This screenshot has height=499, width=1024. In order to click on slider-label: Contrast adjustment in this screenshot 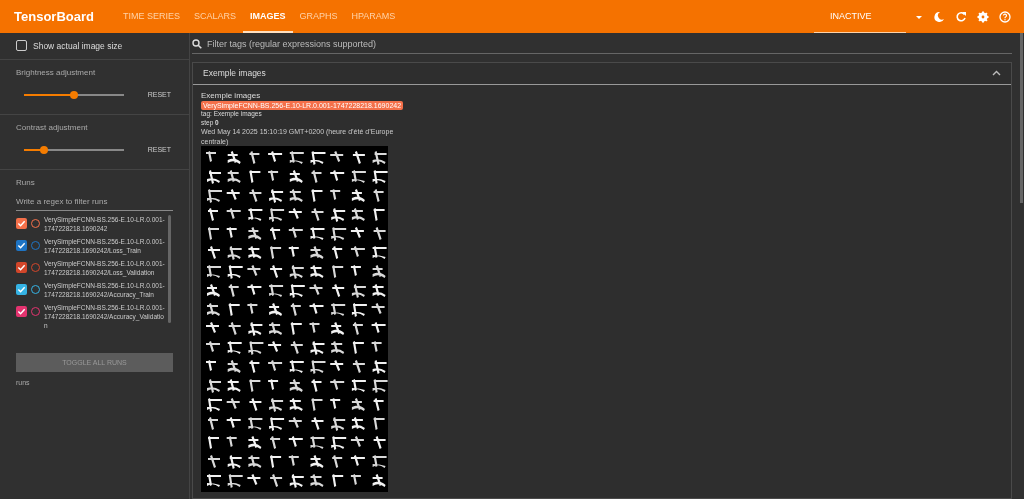, I will do `click(52, 127)`.